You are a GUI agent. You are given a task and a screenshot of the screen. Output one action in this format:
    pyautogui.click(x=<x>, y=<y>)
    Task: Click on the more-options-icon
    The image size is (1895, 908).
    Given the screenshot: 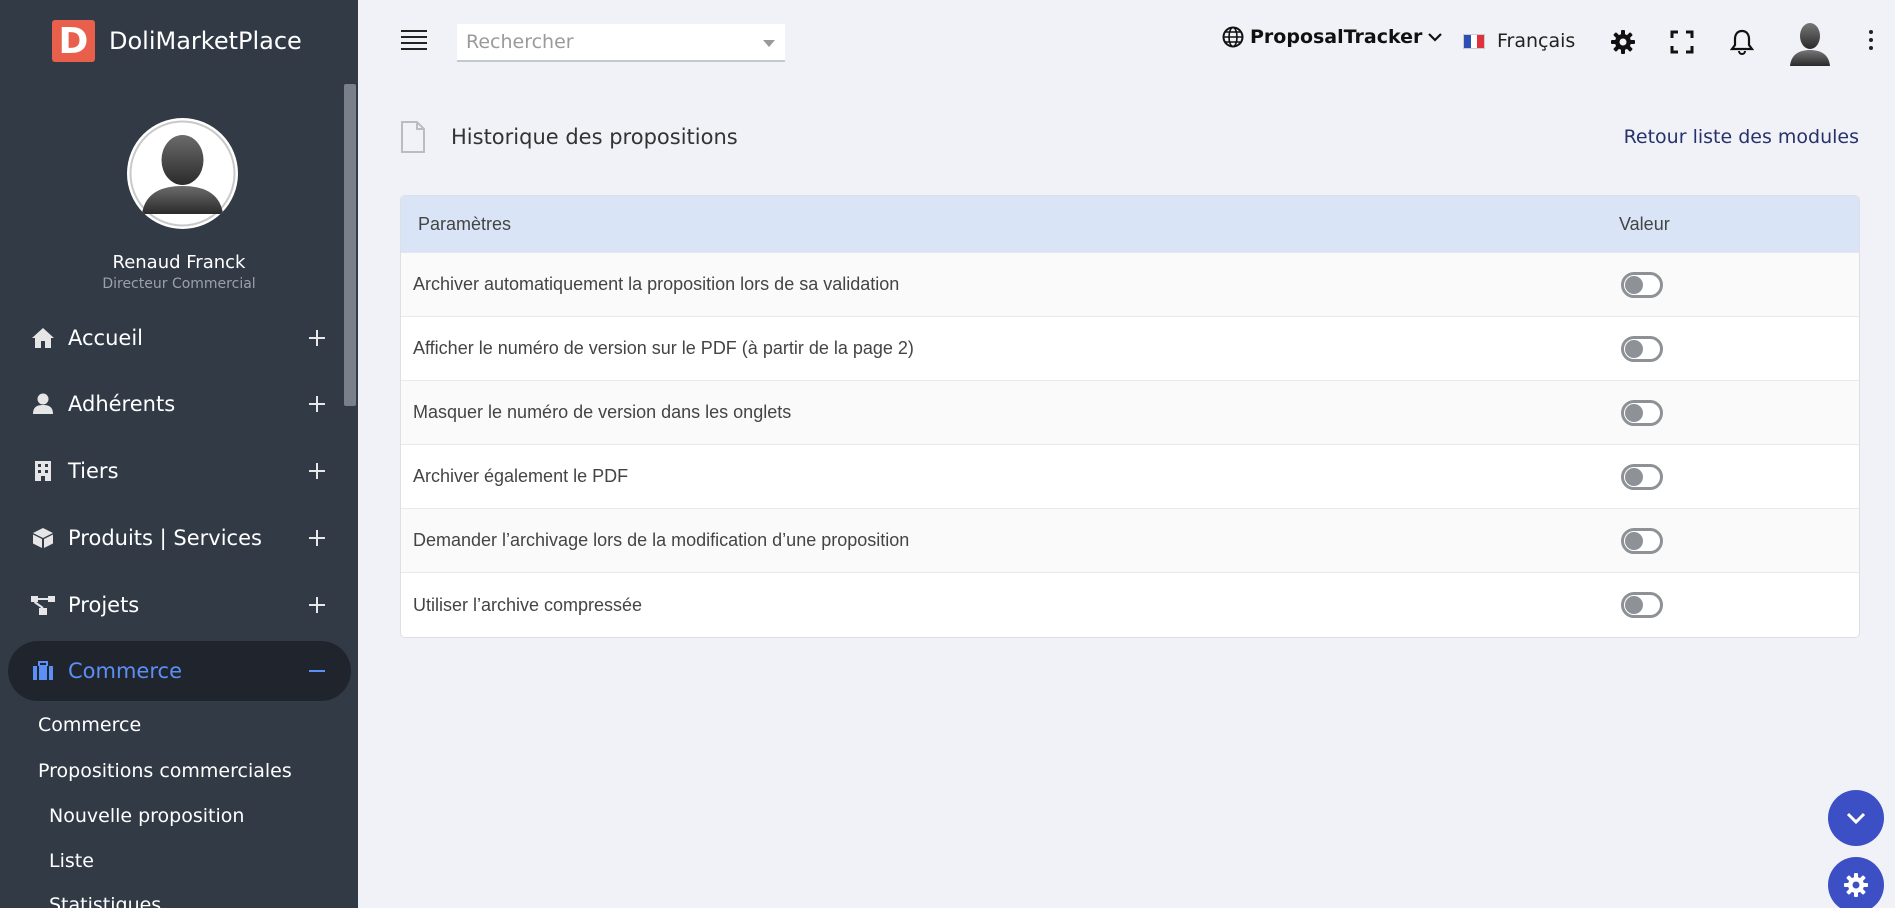 What is the action you would take?
    pyautogui.click(x=1871, y=41)
    